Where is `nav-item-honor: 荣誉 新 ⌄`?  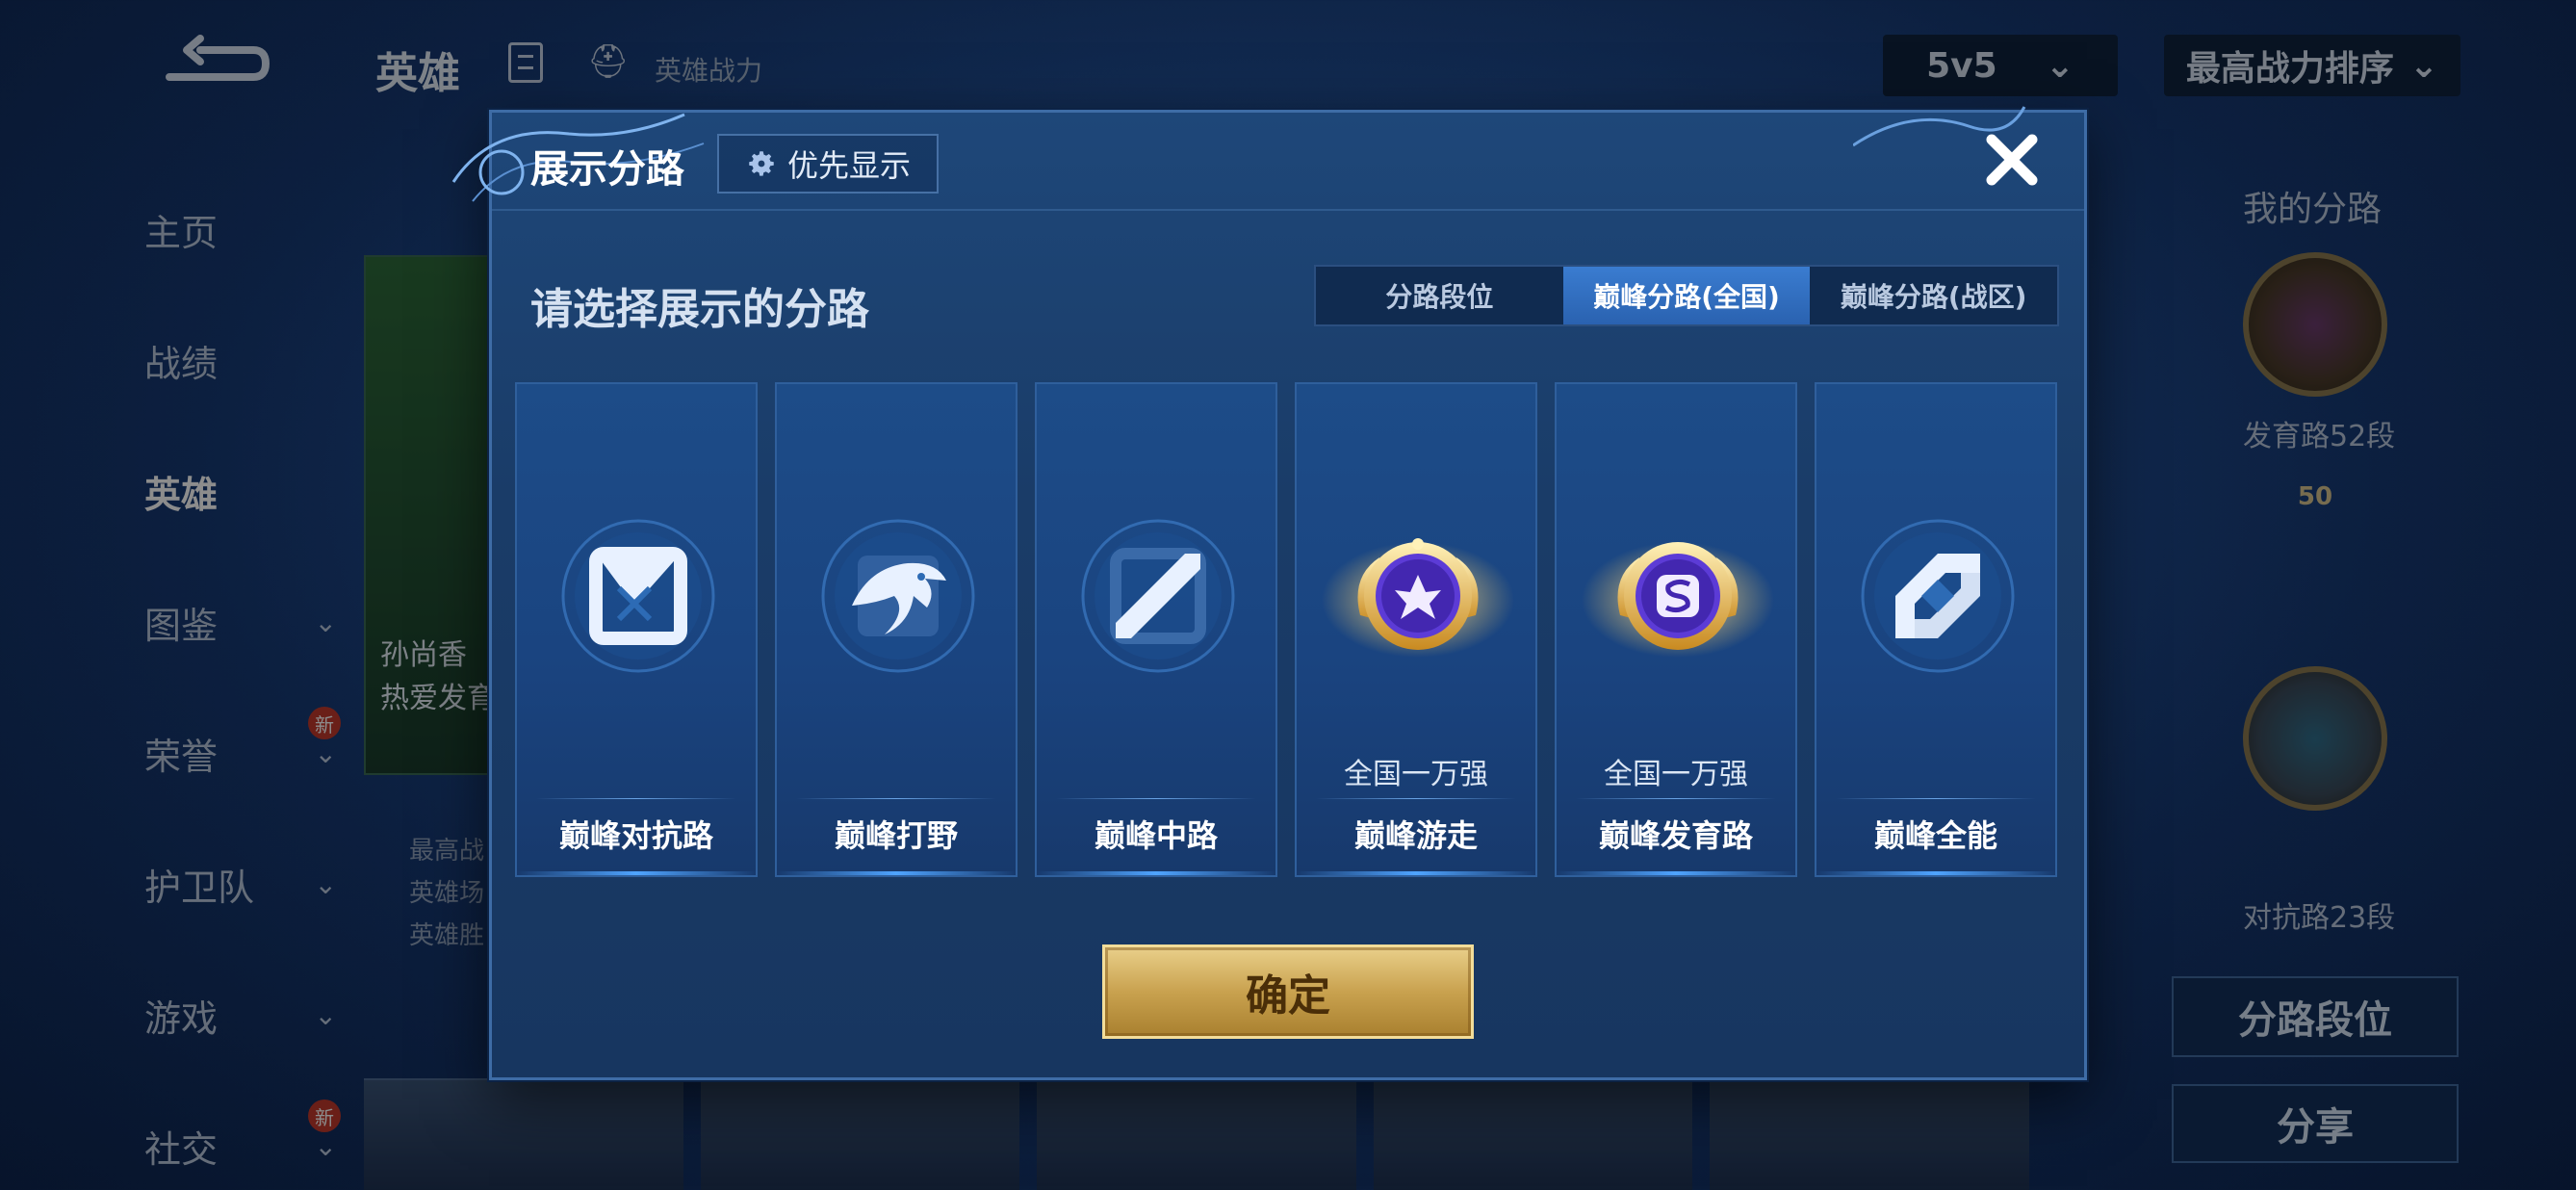 nav-item-honor: 荣誉 新 ⌄ is located at coordinates (242, 753).